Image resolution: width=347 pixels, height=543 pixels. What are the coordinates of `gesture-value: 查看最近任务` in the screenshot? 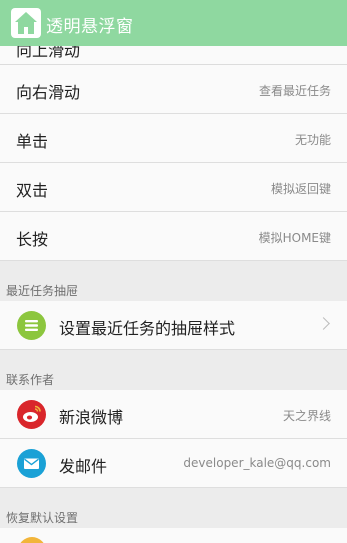 It's located at (294, 91).